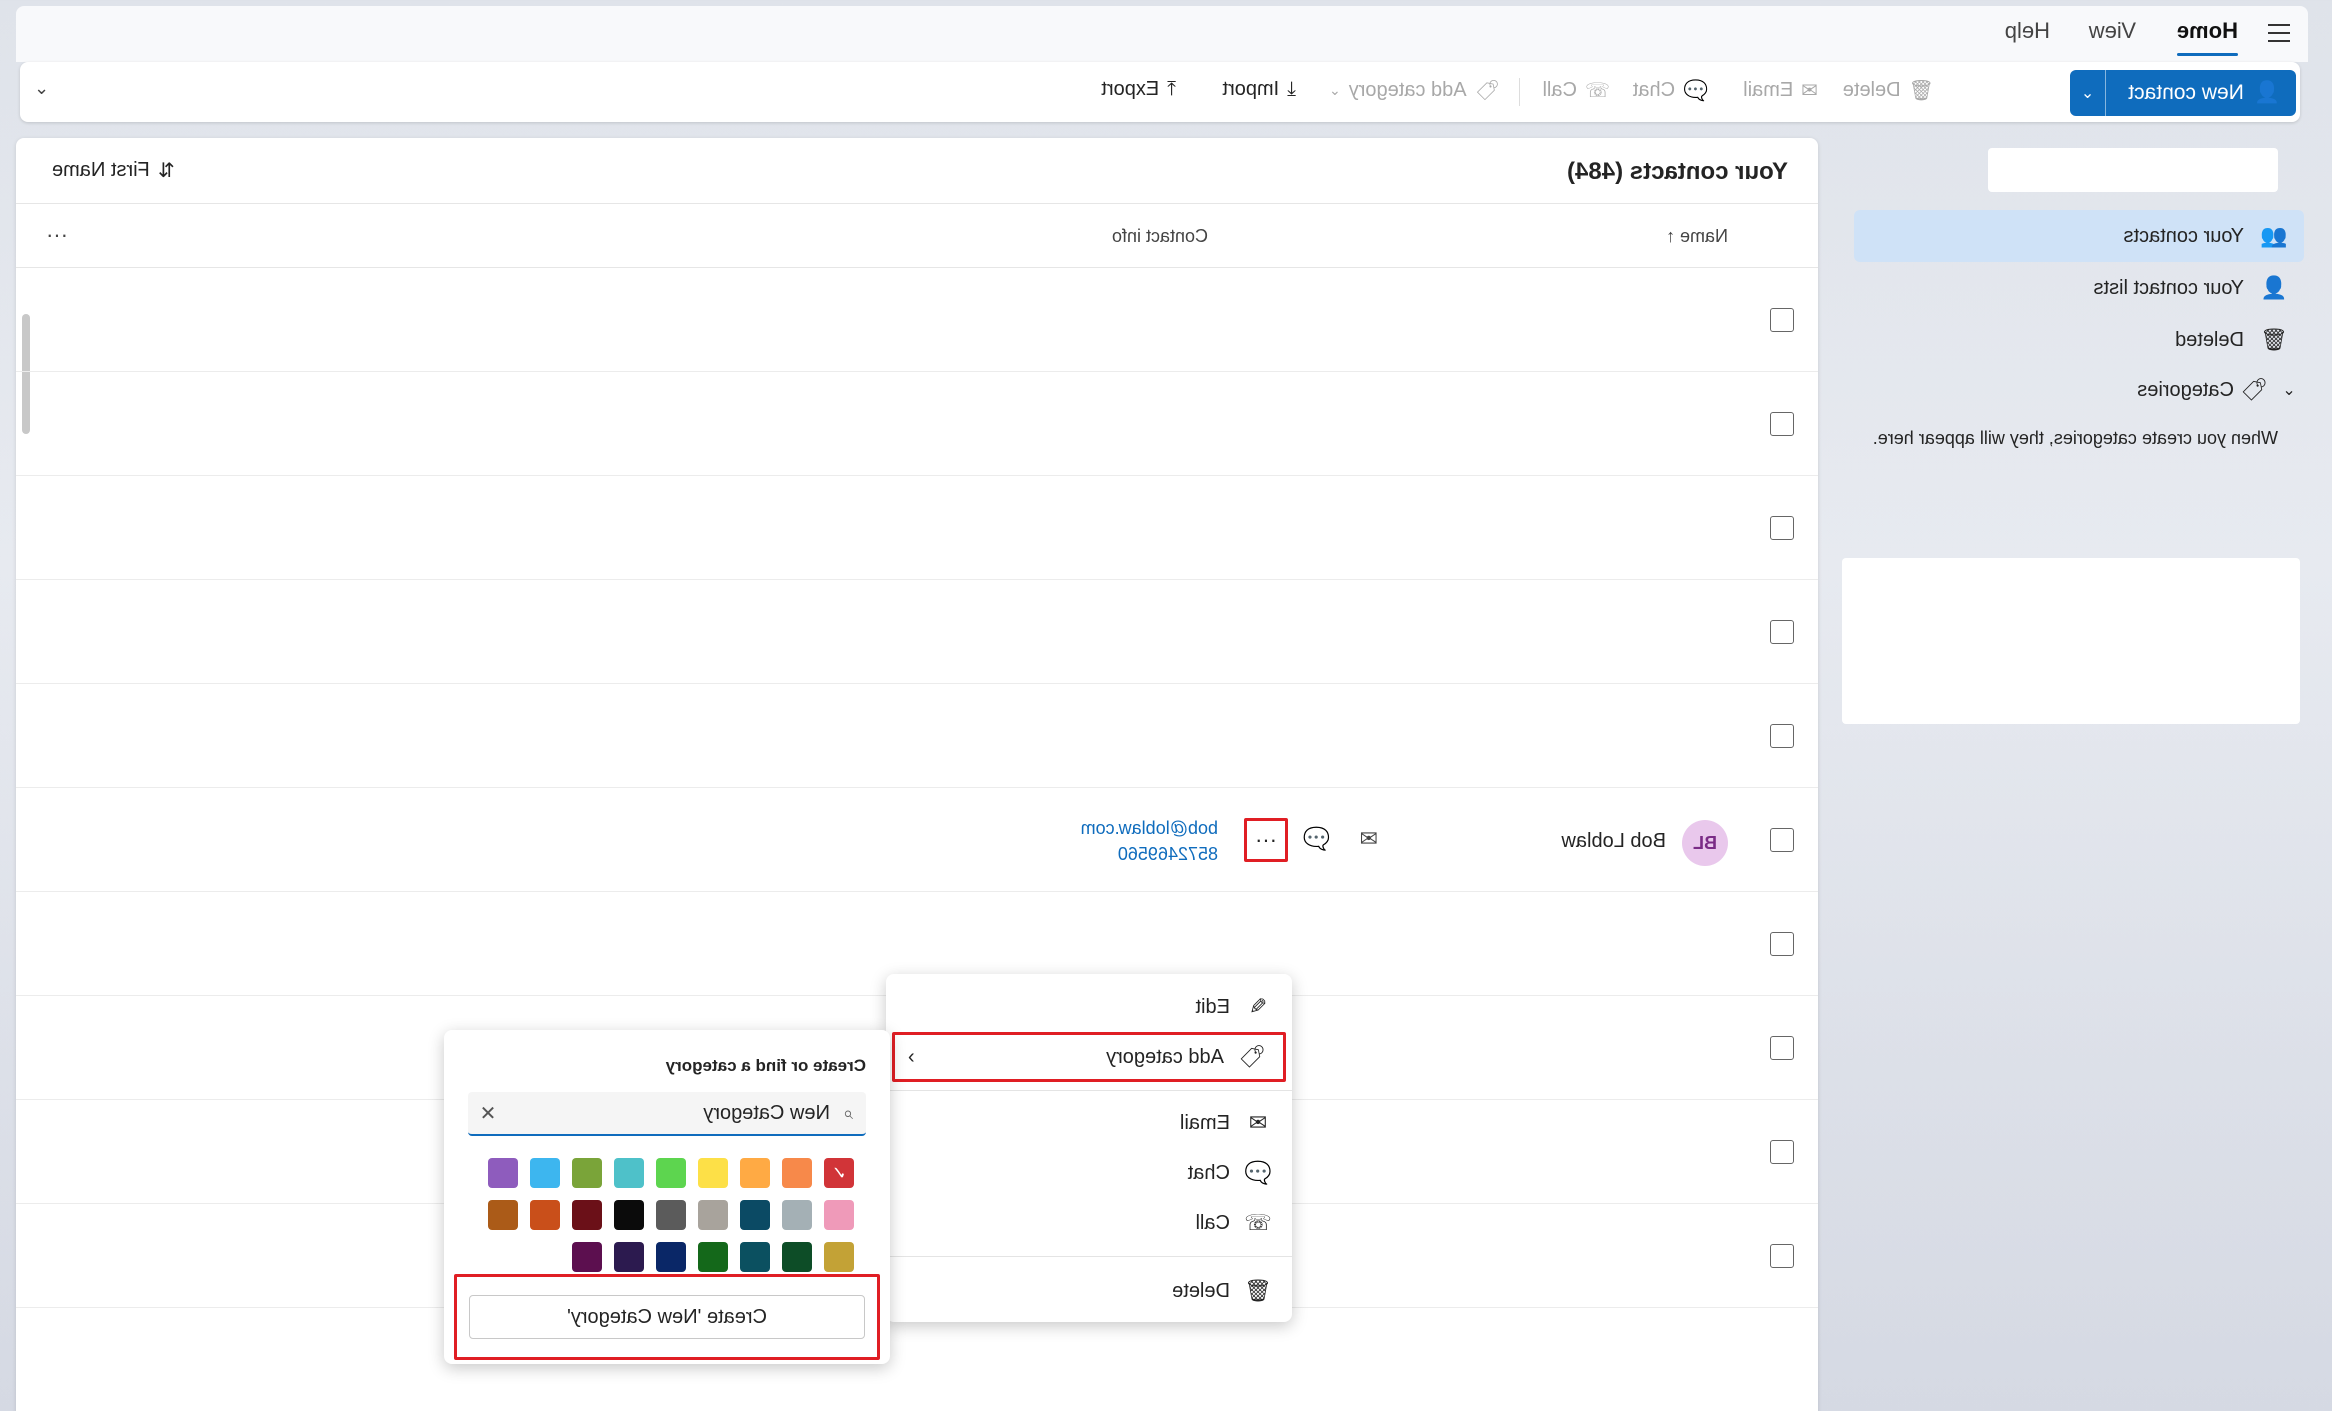 The width and height of the screenshot is (2332, 1411). What do you see at coordinates (2279, 33) in the screenshot?
I see `hamburger-menu-icon` at bounding box center [2279, 33].